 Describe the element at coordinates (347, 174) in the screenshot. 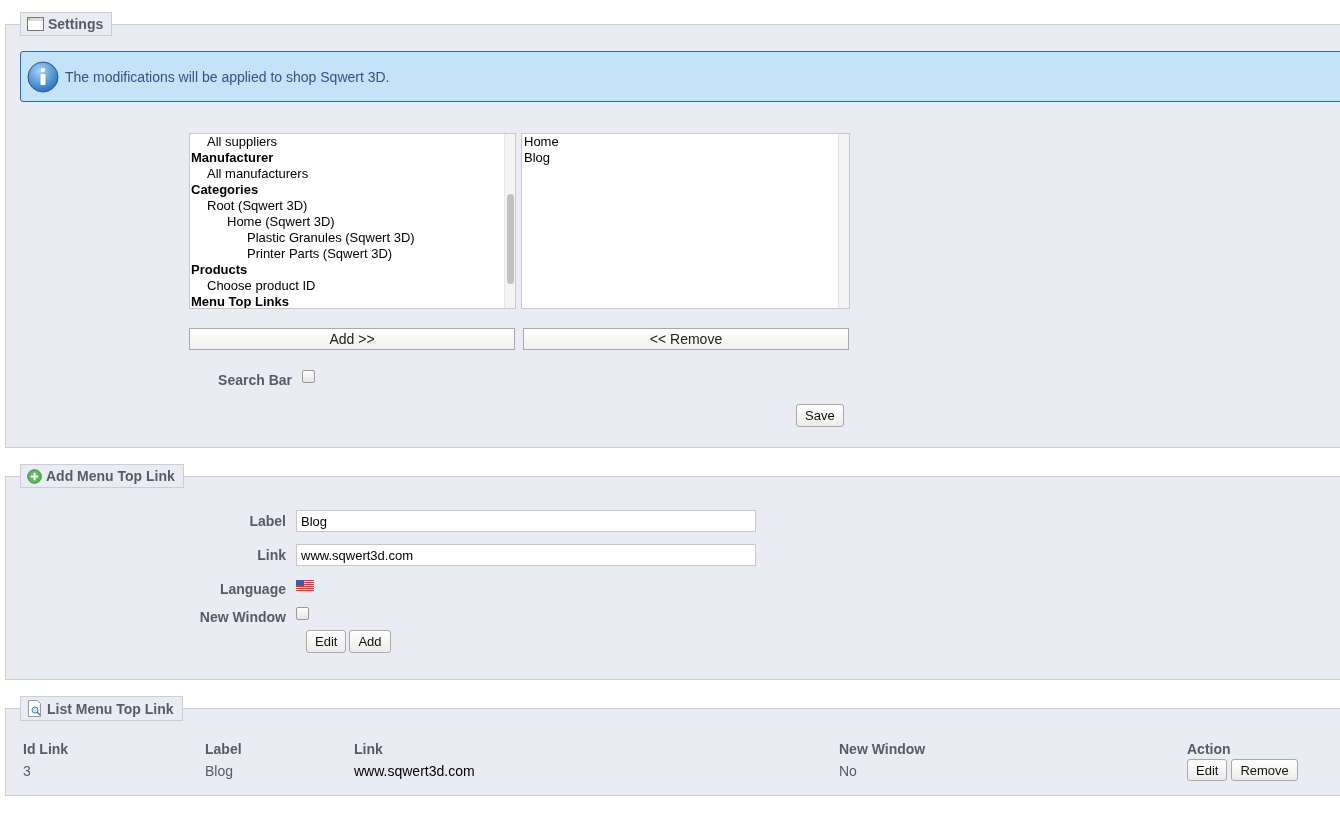

I see `list-option: All manufacturers` at that location.